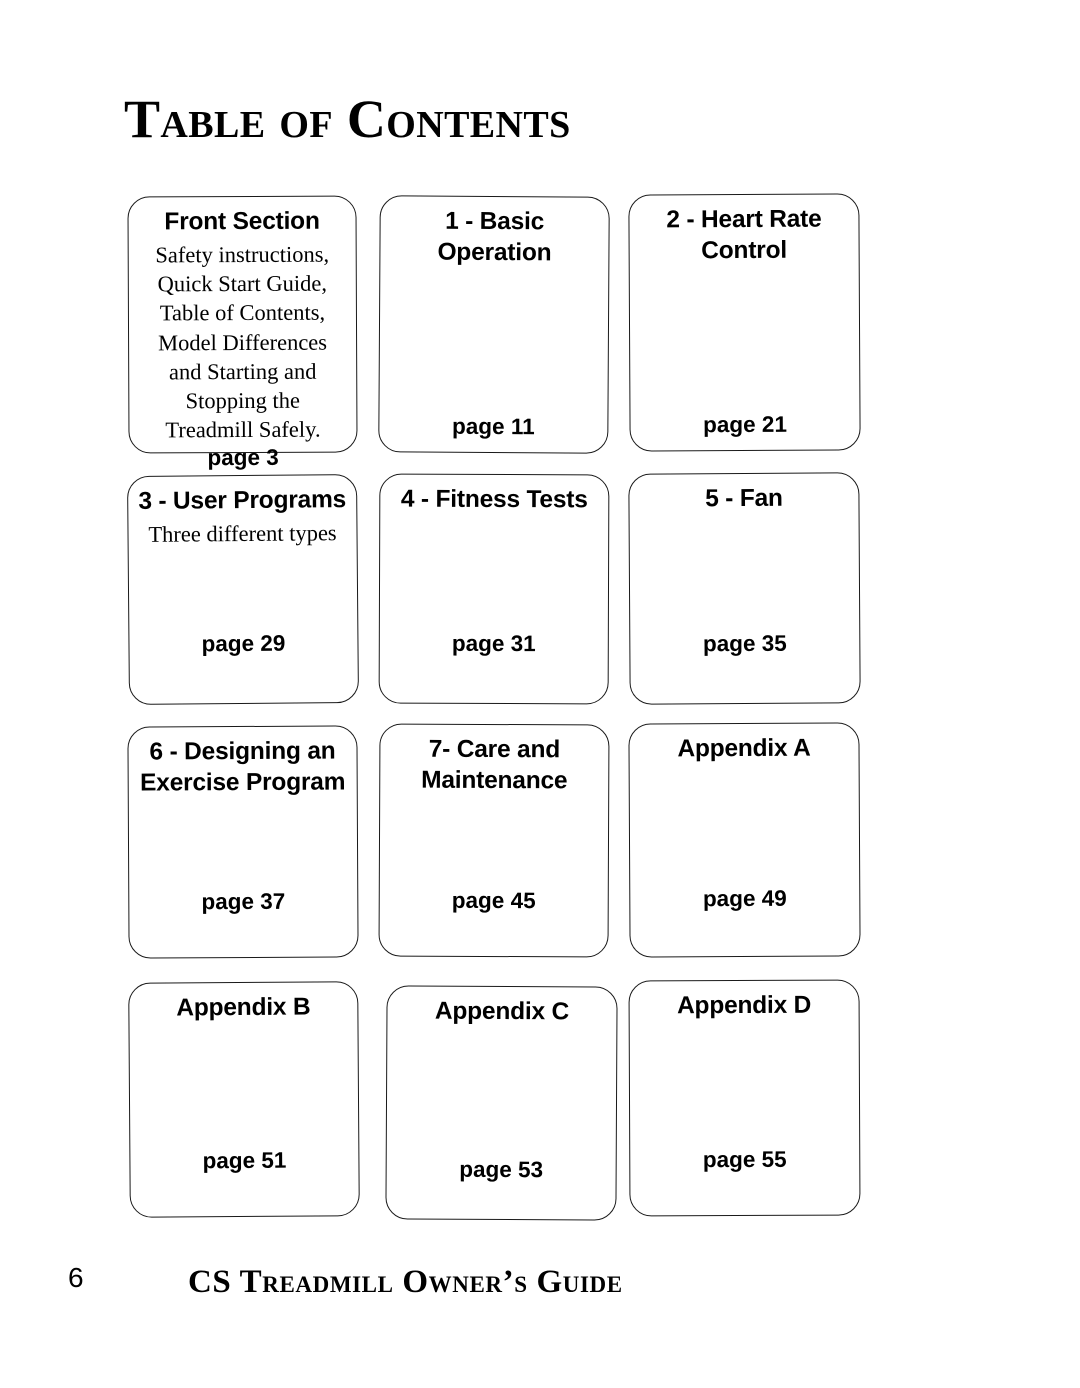  I want to click on toc-card-page: page 49, so click(744, 898).